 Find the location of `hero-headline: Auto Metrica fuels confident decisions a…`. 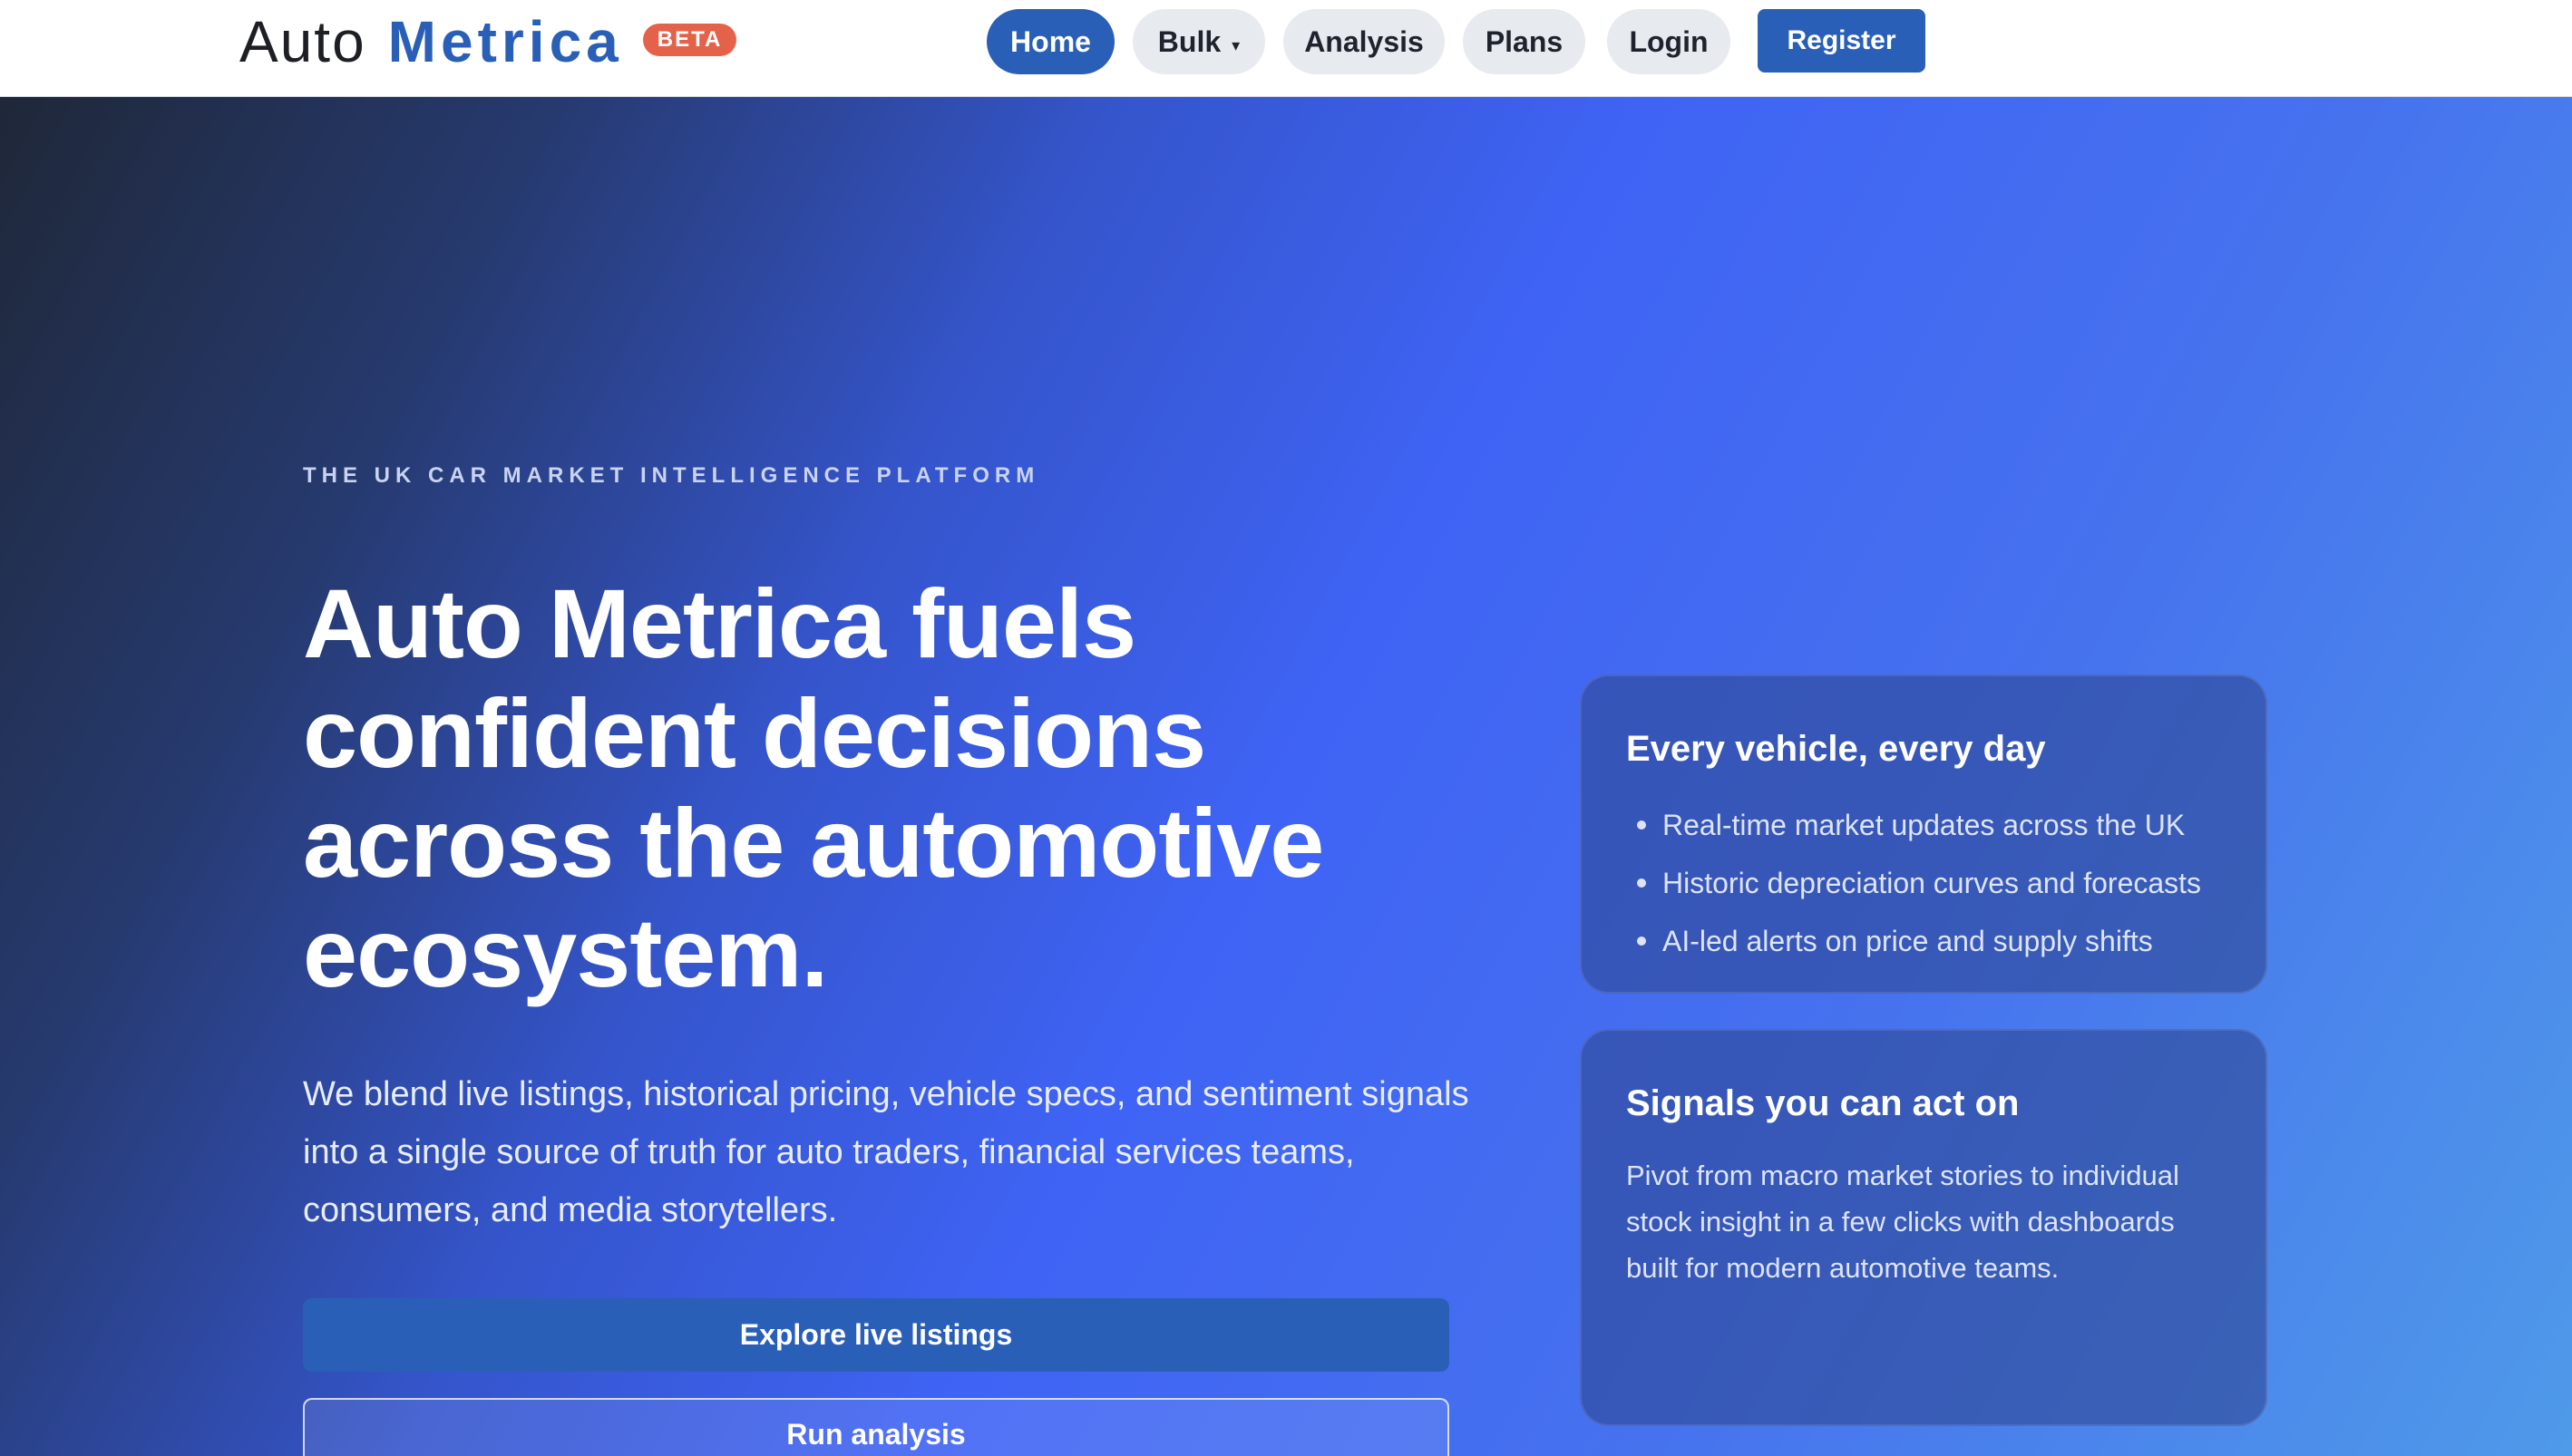

hero-headline: Auto Metrica fuels confident decisions a… is located at coordinates (813, 787).